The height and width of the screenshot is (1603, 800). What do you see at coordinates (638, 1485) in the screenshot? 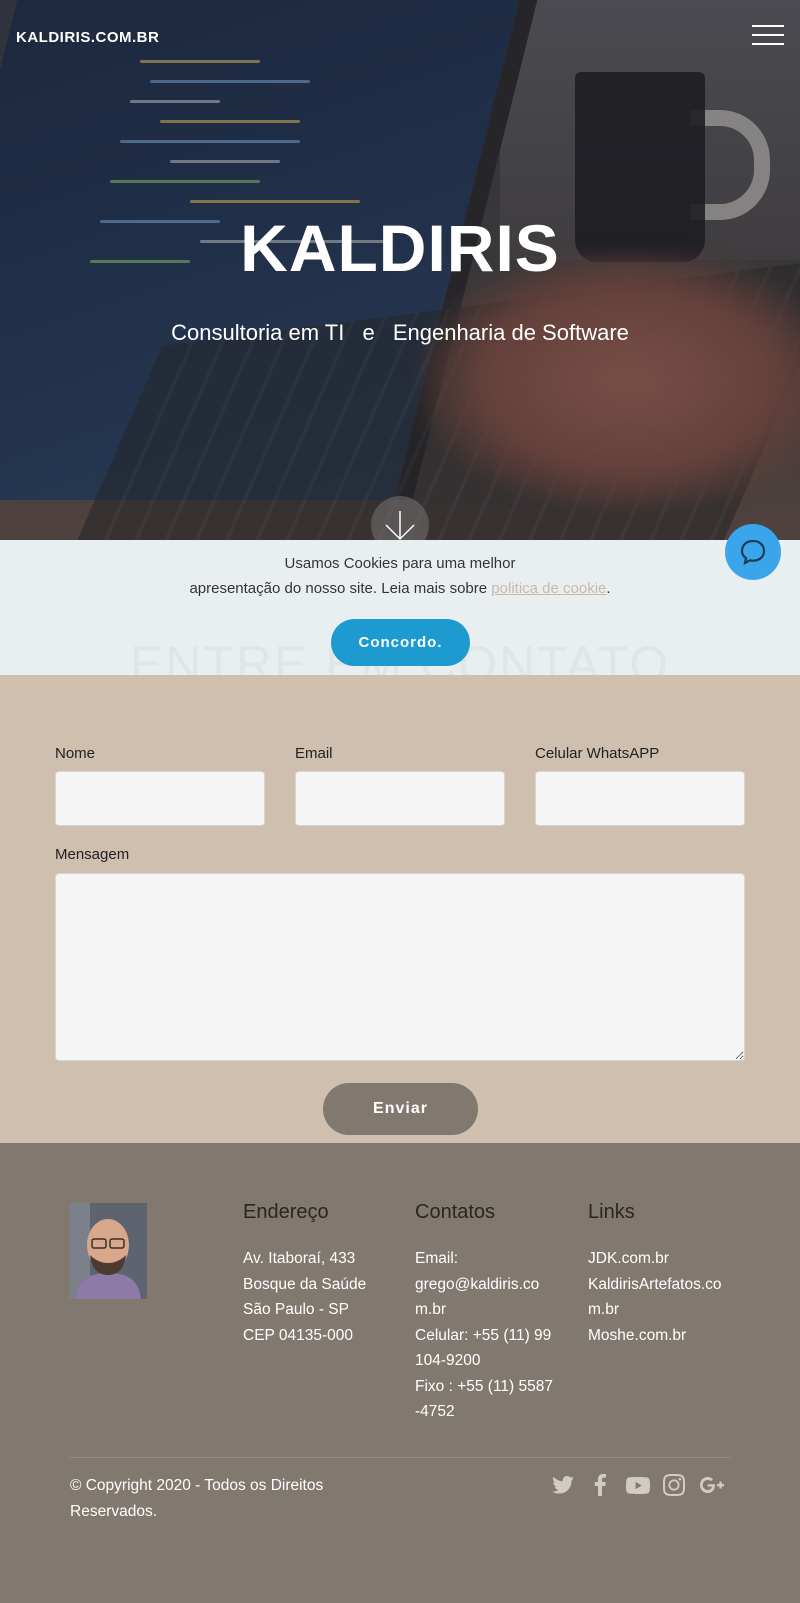
I see `youtube-icon` at bounding box center [638, 1485].